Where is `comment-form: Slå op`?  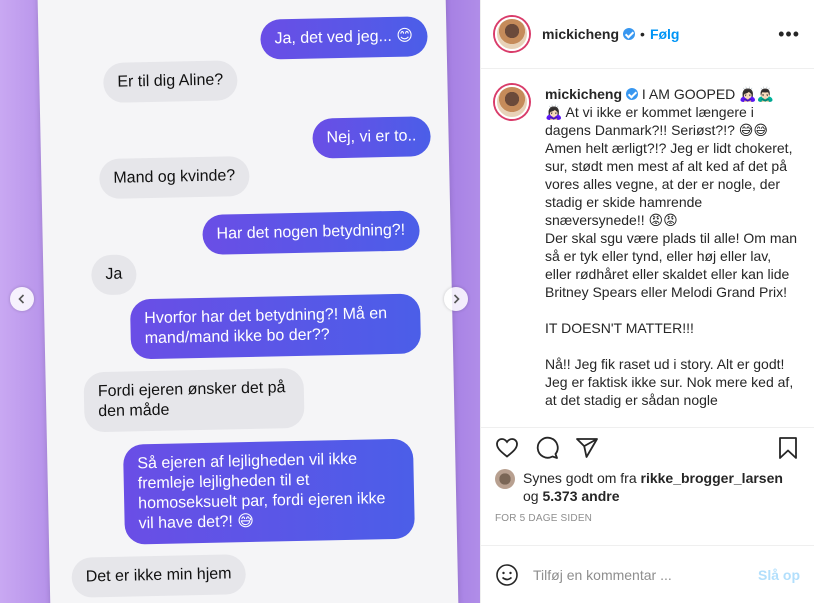 comment-form: Slå op is located at coordinates (647, 574).